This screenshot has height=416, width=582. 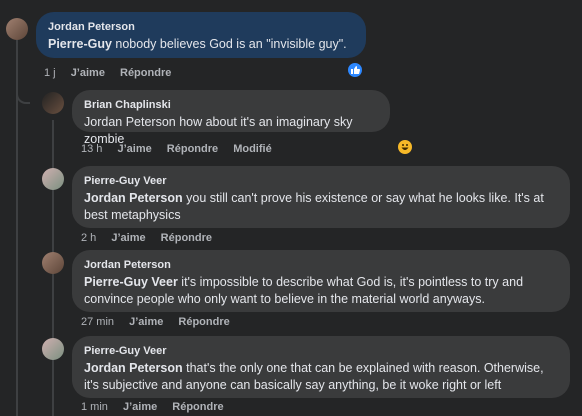 What do you see at coordinates (113, 73) in the screenshot?
I see `comment-actions: 1 j J’aime Répondre` at bounding box center [113, 73].